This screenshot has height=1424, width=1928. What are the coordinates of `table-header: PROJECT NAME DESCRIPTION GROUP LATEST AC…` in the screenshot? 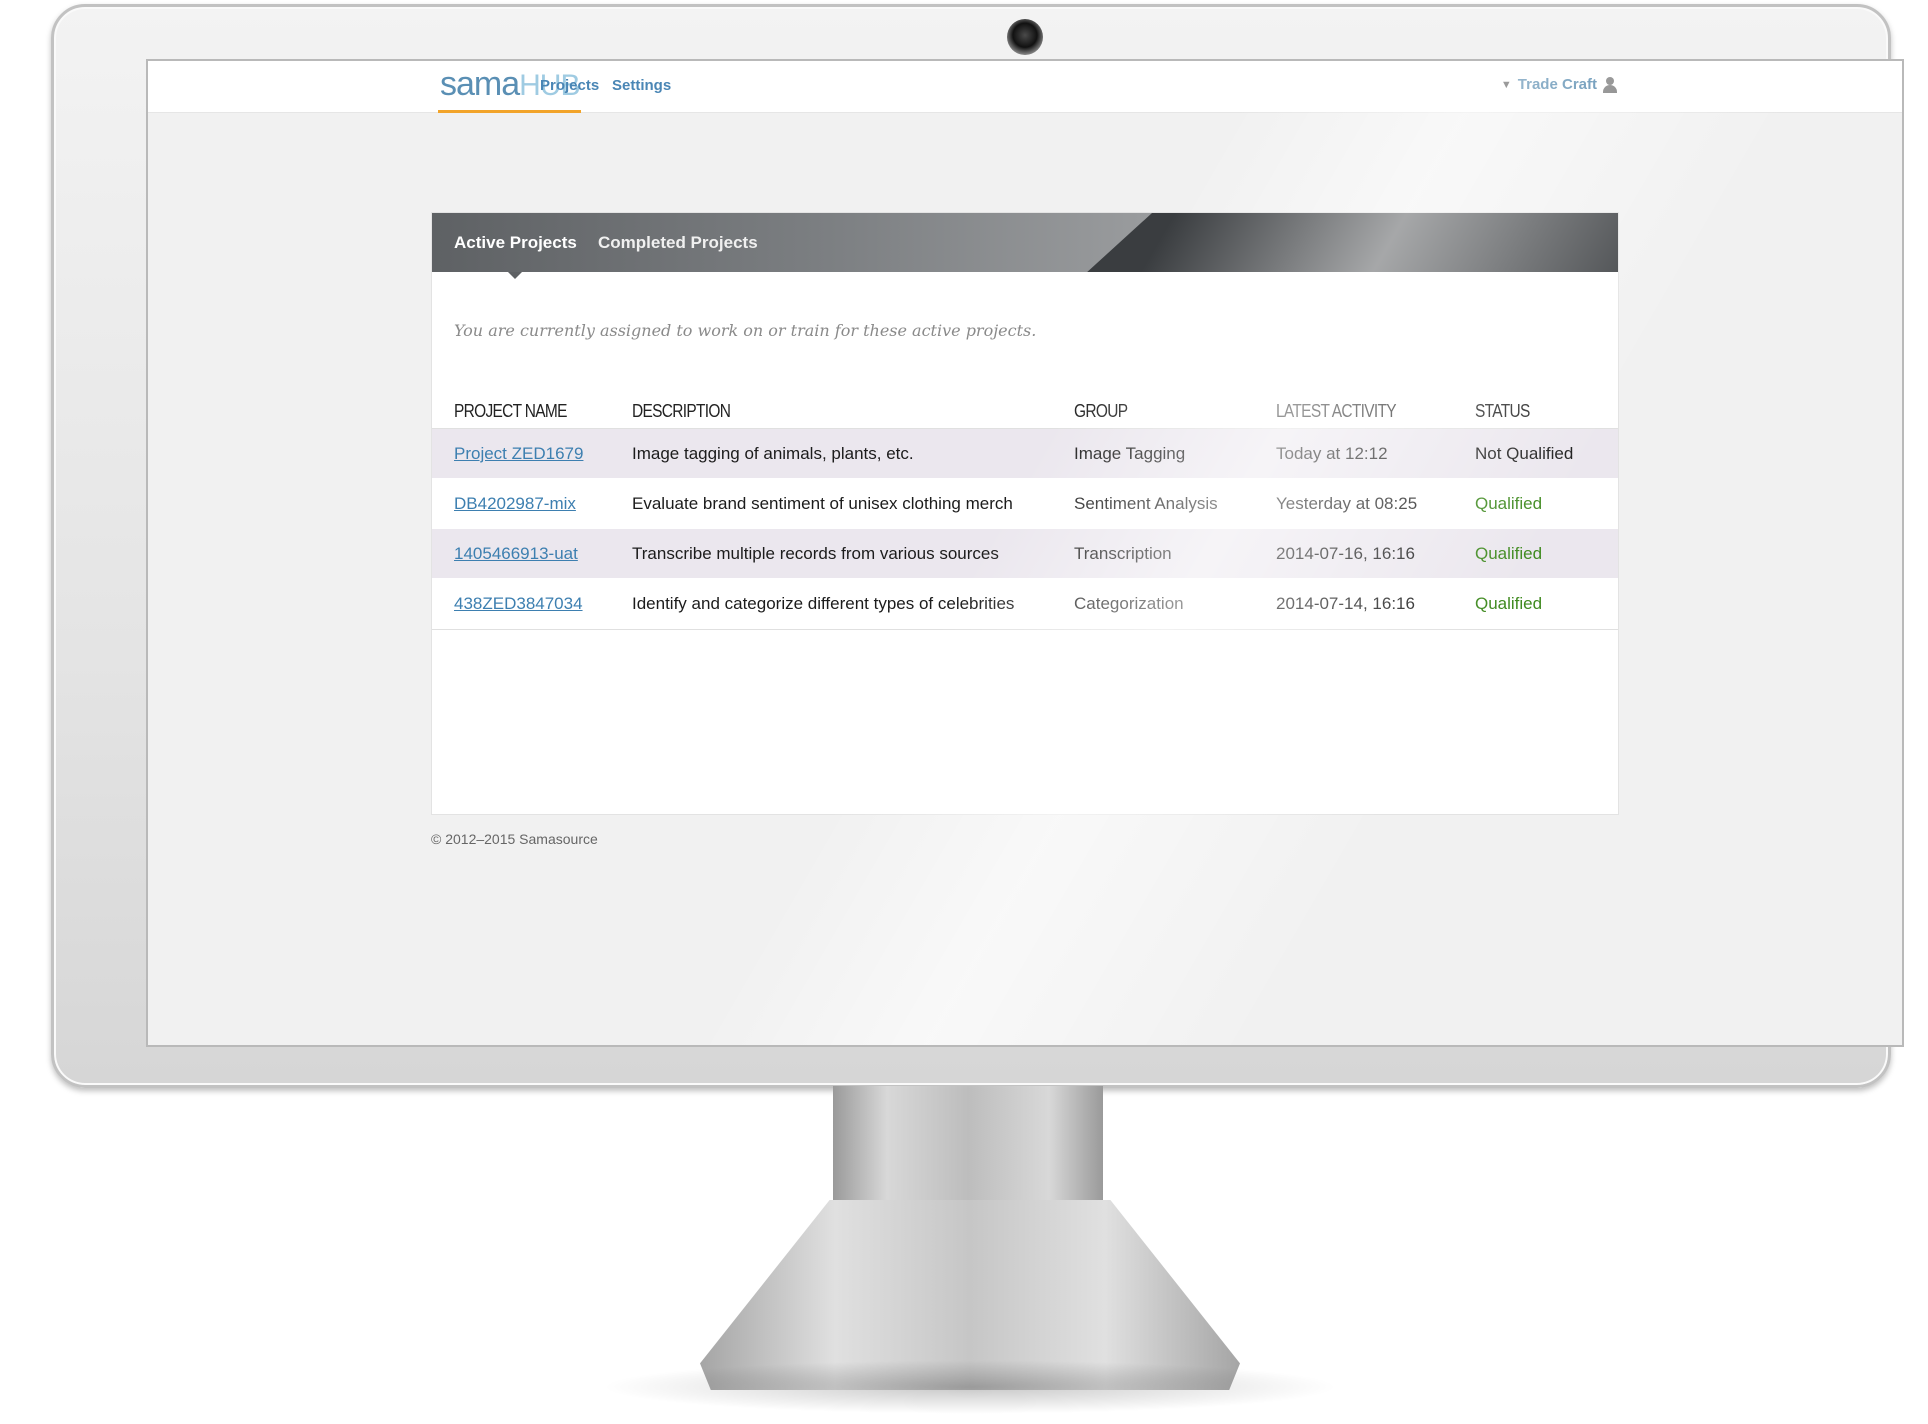 It's located at (1025, 410).